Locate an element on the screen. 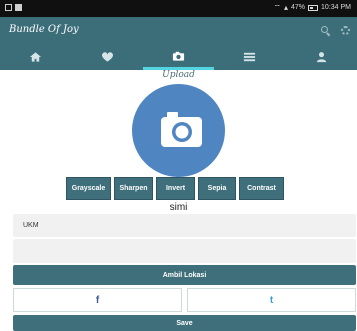 This screenshot has height=331, width=357. facebook-icon: f is located at coordinates (97, 300).